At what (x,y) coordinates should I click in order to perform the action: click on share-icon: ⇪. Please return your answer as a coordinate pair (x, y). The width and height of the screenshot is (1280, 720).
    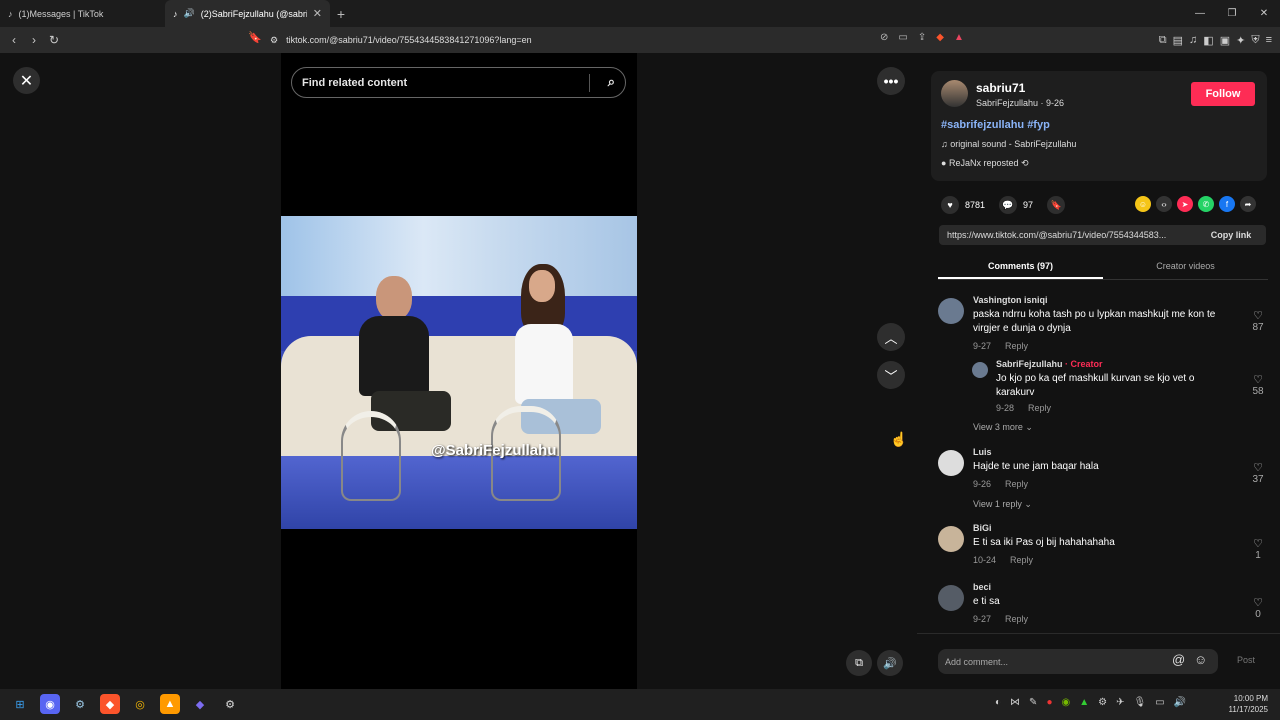
    Looking at the image, I should click on (922, 37).